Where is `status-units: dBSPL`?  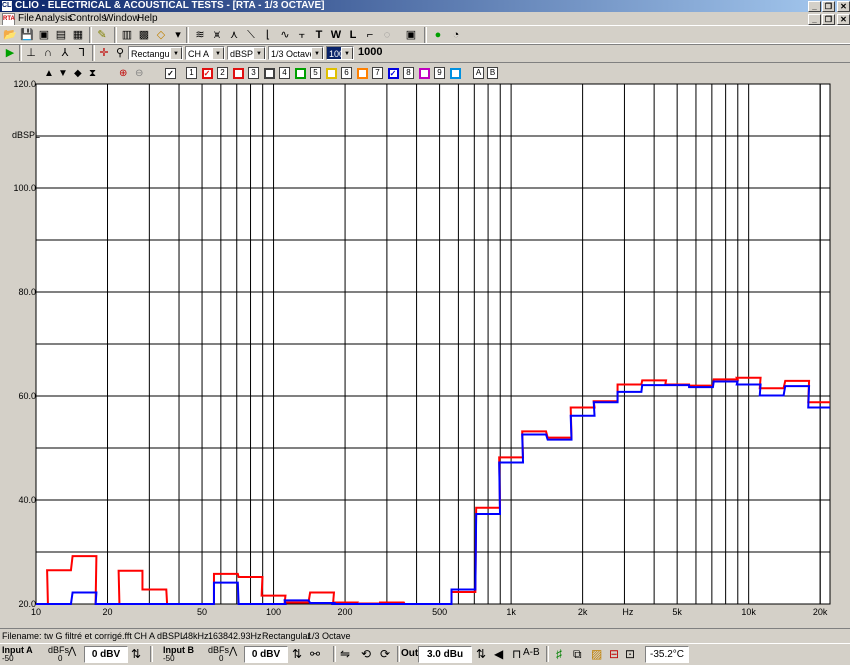
status-units: dBSPL is located at coordinates (171, 636).